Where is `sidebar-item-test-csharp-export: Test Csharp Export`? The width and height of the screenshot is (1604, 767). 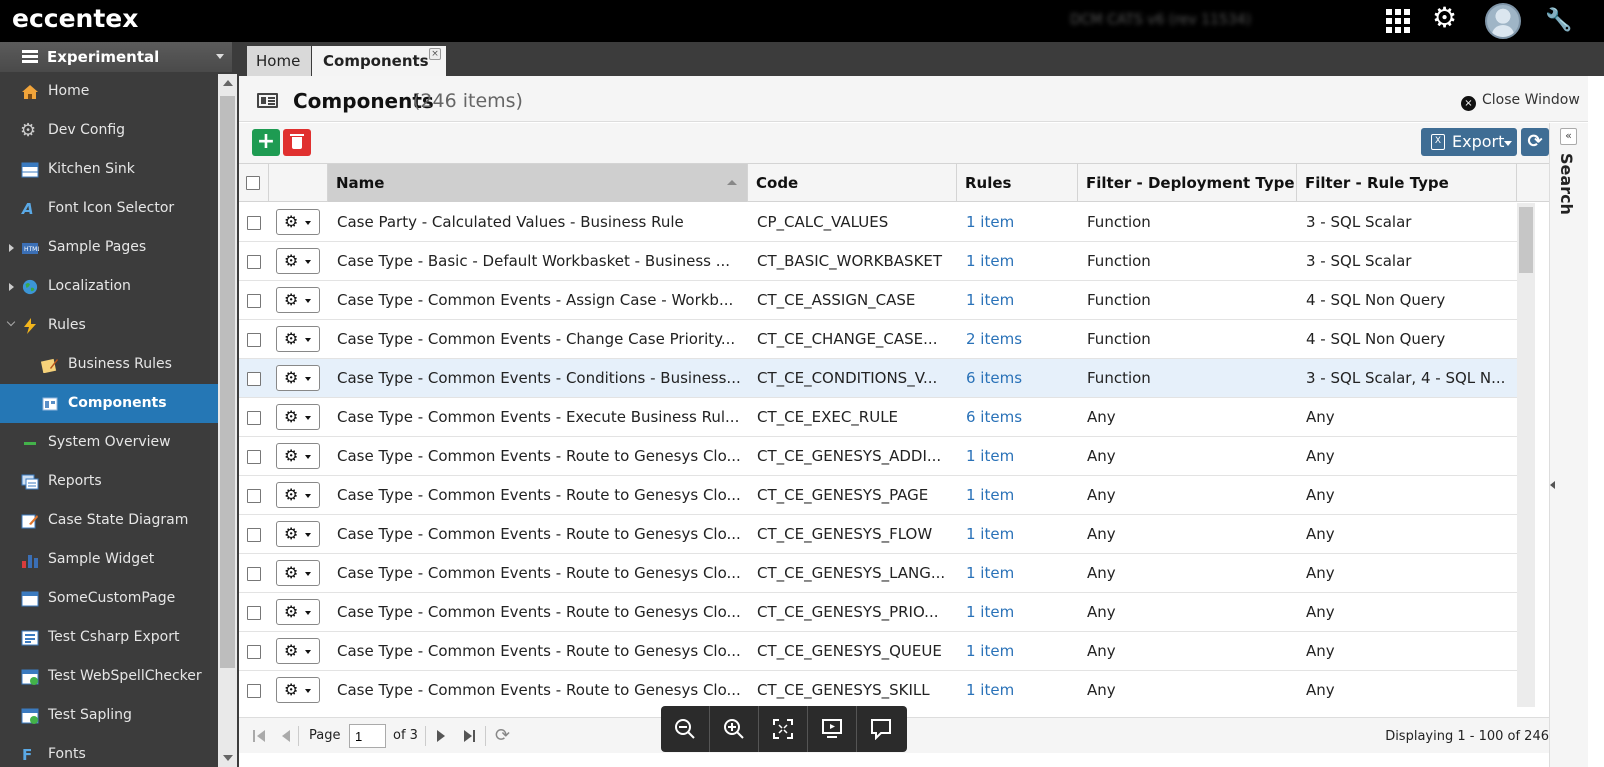 sidebar-item-test-csharp-export: Test Csharp Export is located at coordinates (109, 637).